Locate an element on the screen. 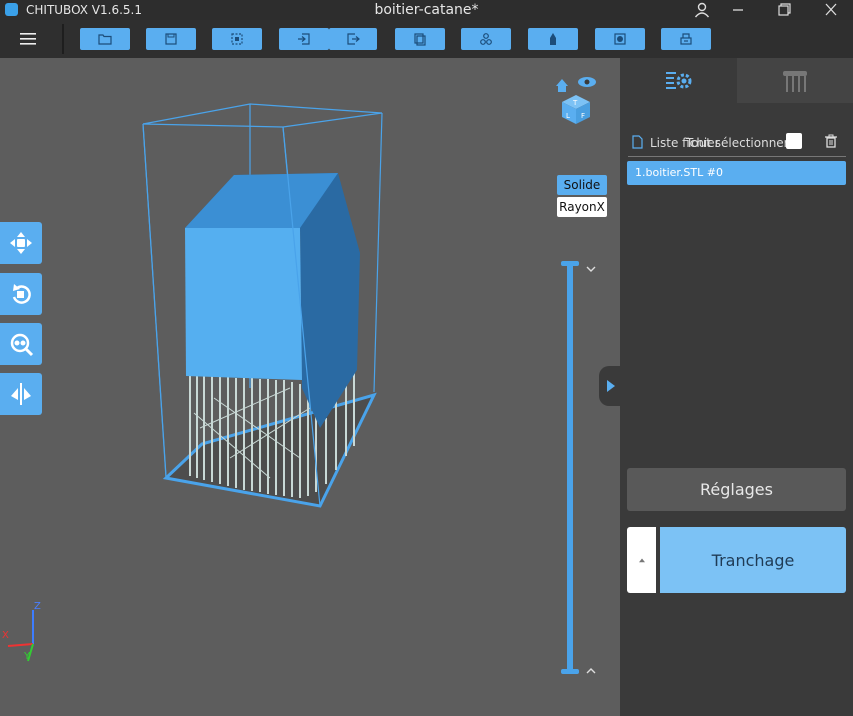 The height and width of the screenshot is (716, 853). view-cube: T L F is located at coordinates (576, 100).